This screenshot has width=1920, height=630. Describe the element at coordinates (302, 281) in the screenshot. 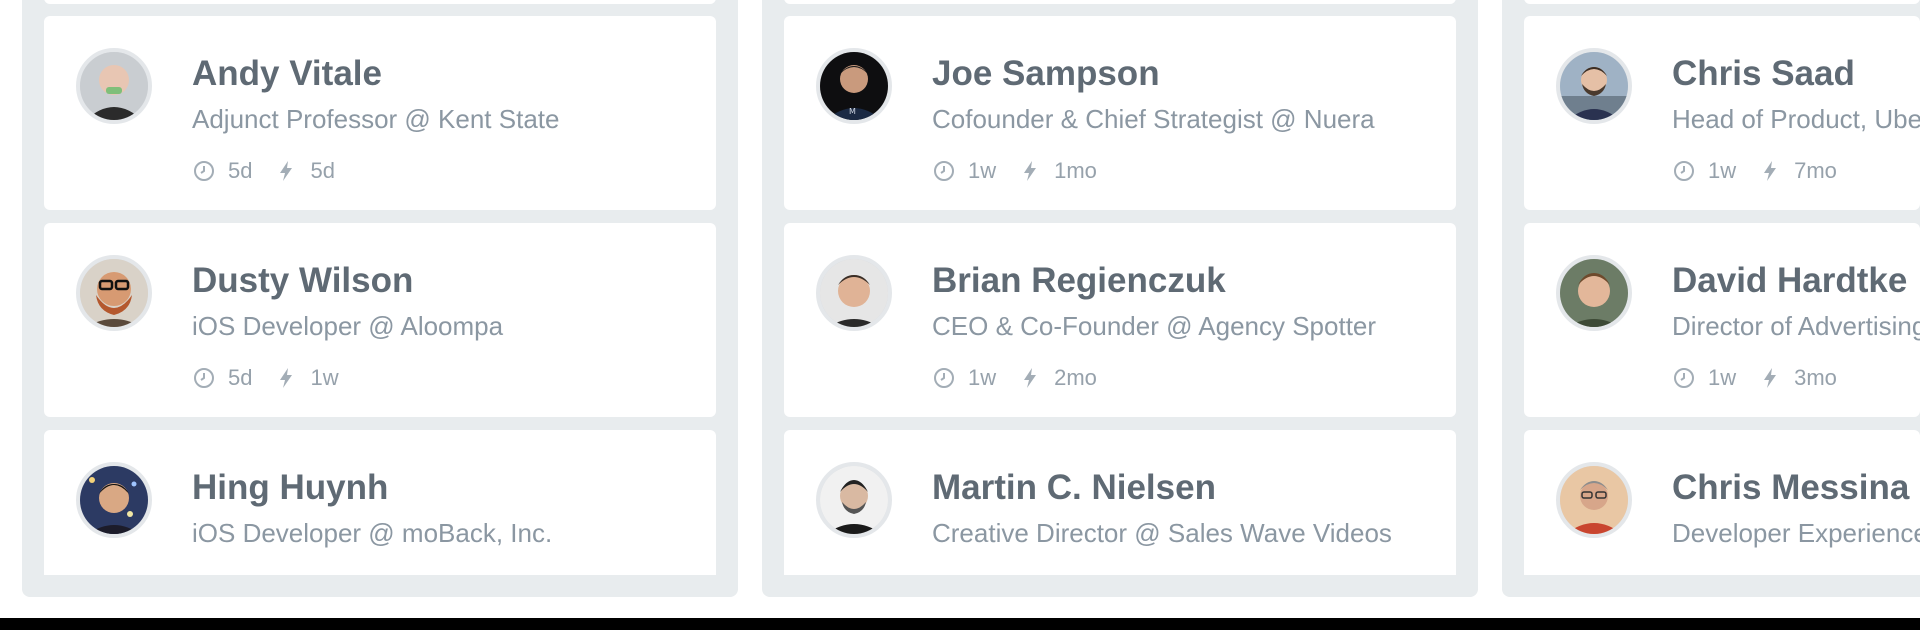

I see `contact-name: Dusty Wilson` at that location.